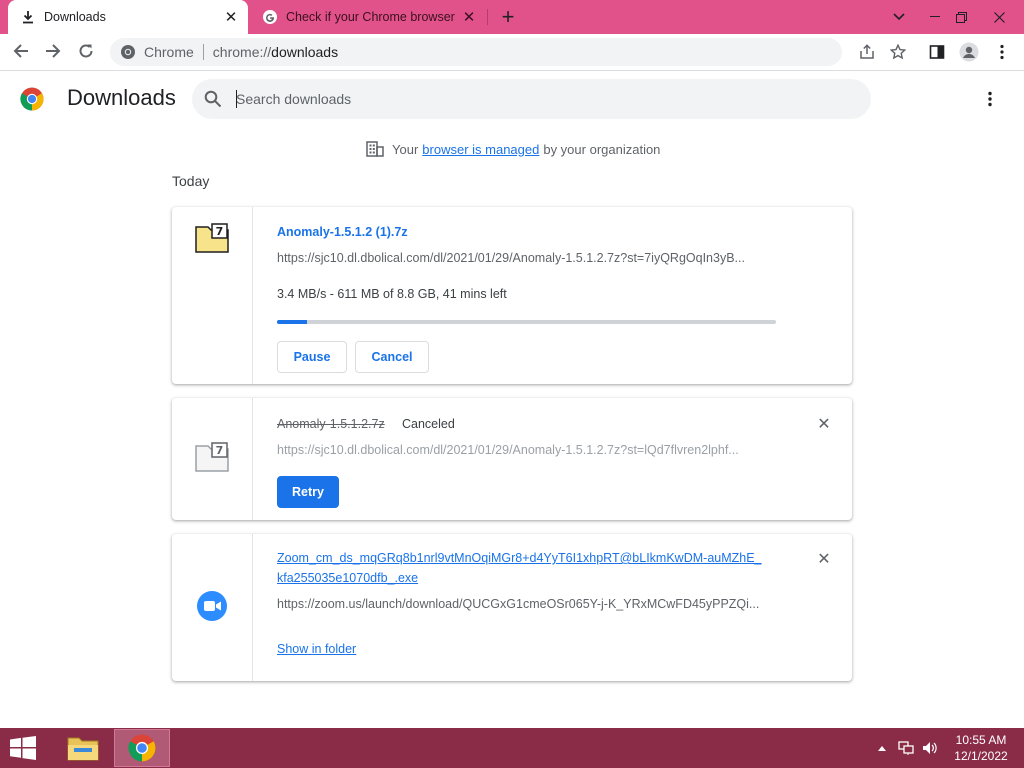 The width and height of the screenshot is (1024, 768). Describe the element at coordinates (882, 748) in the screenshot. I see `show-hidden-icons-icon` at that location.